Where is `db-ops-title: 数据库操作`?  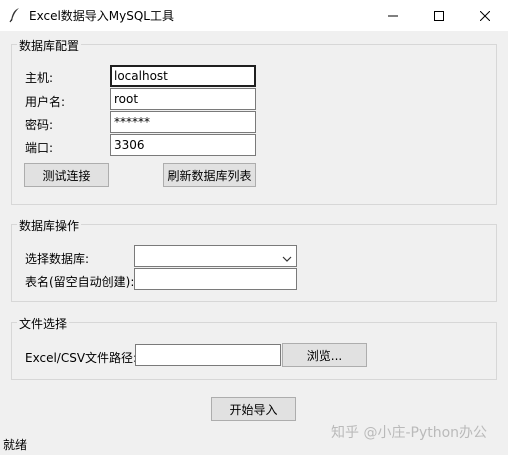 db-ops-title: 数据库操作 is located at coordinates (49, 225).